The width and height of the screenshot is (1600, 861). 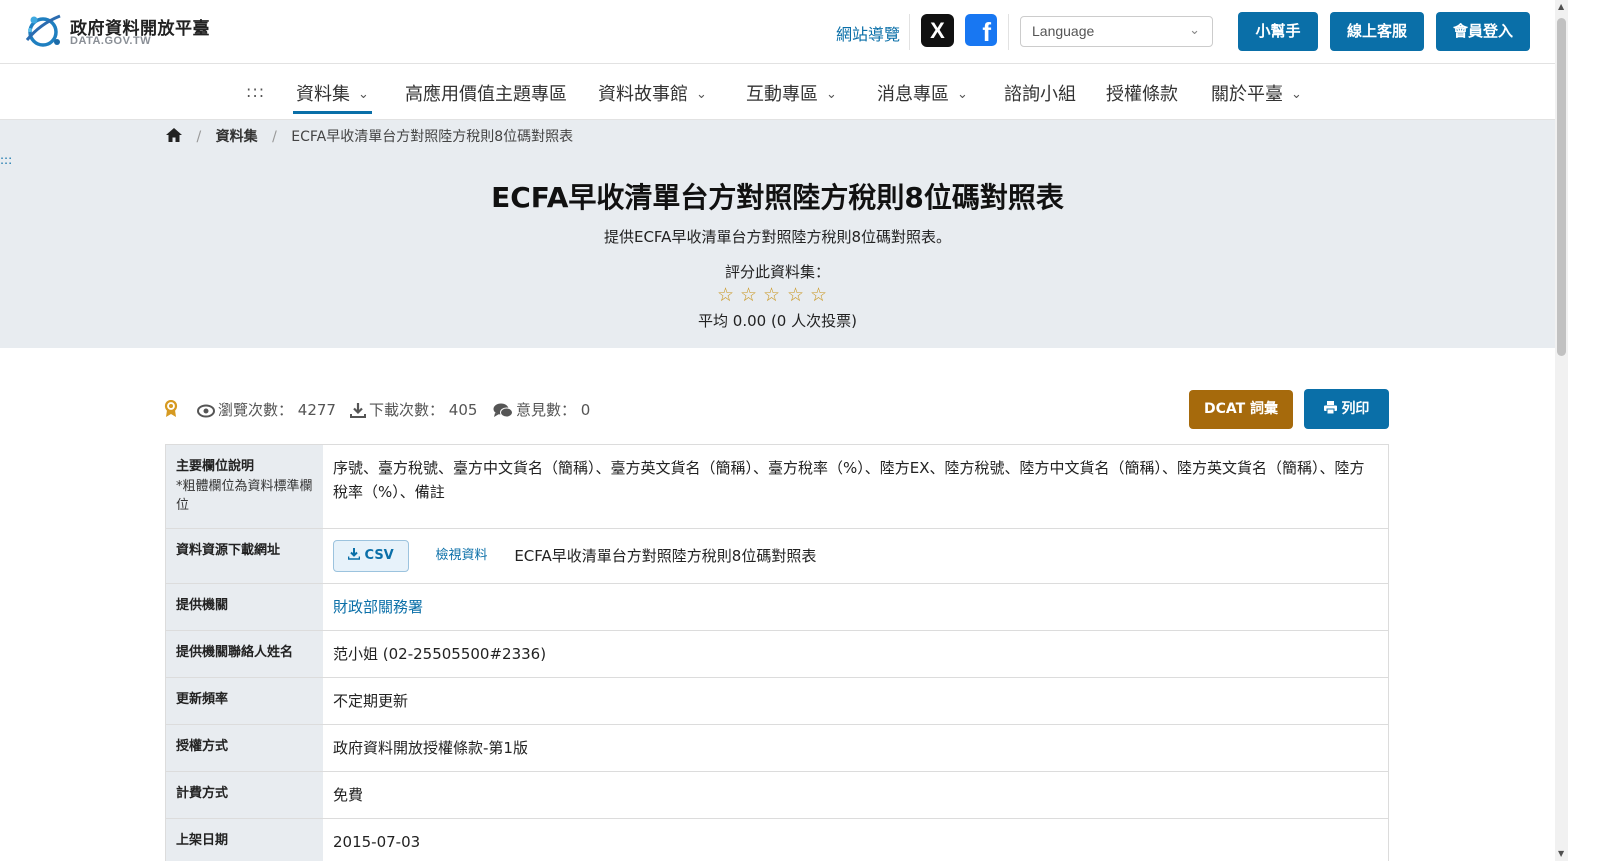 I want to click on scroll-up-icon: ▲, so click(x=1561, y=6).